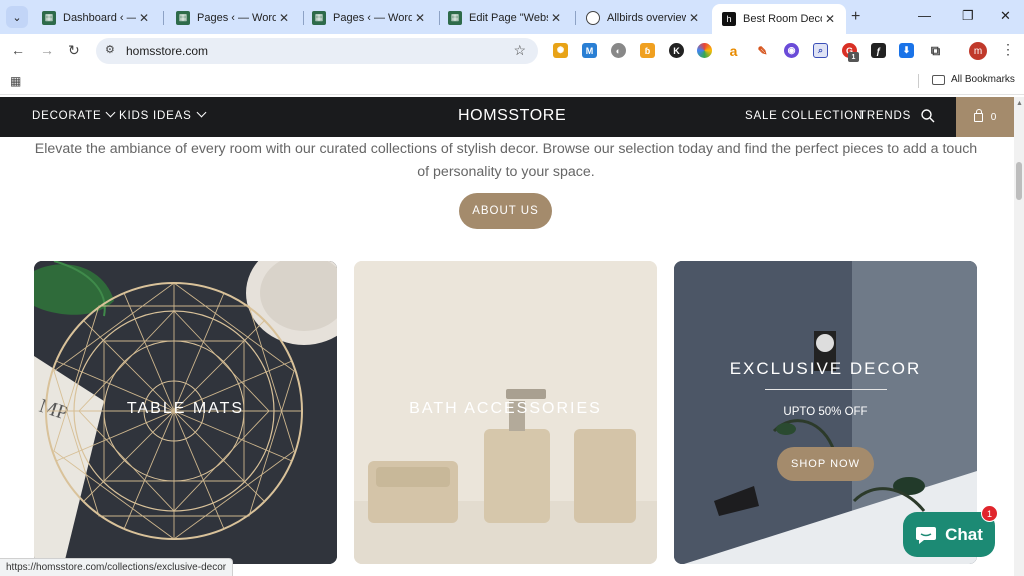  I want to click on extension-icon, so click(704, 50).